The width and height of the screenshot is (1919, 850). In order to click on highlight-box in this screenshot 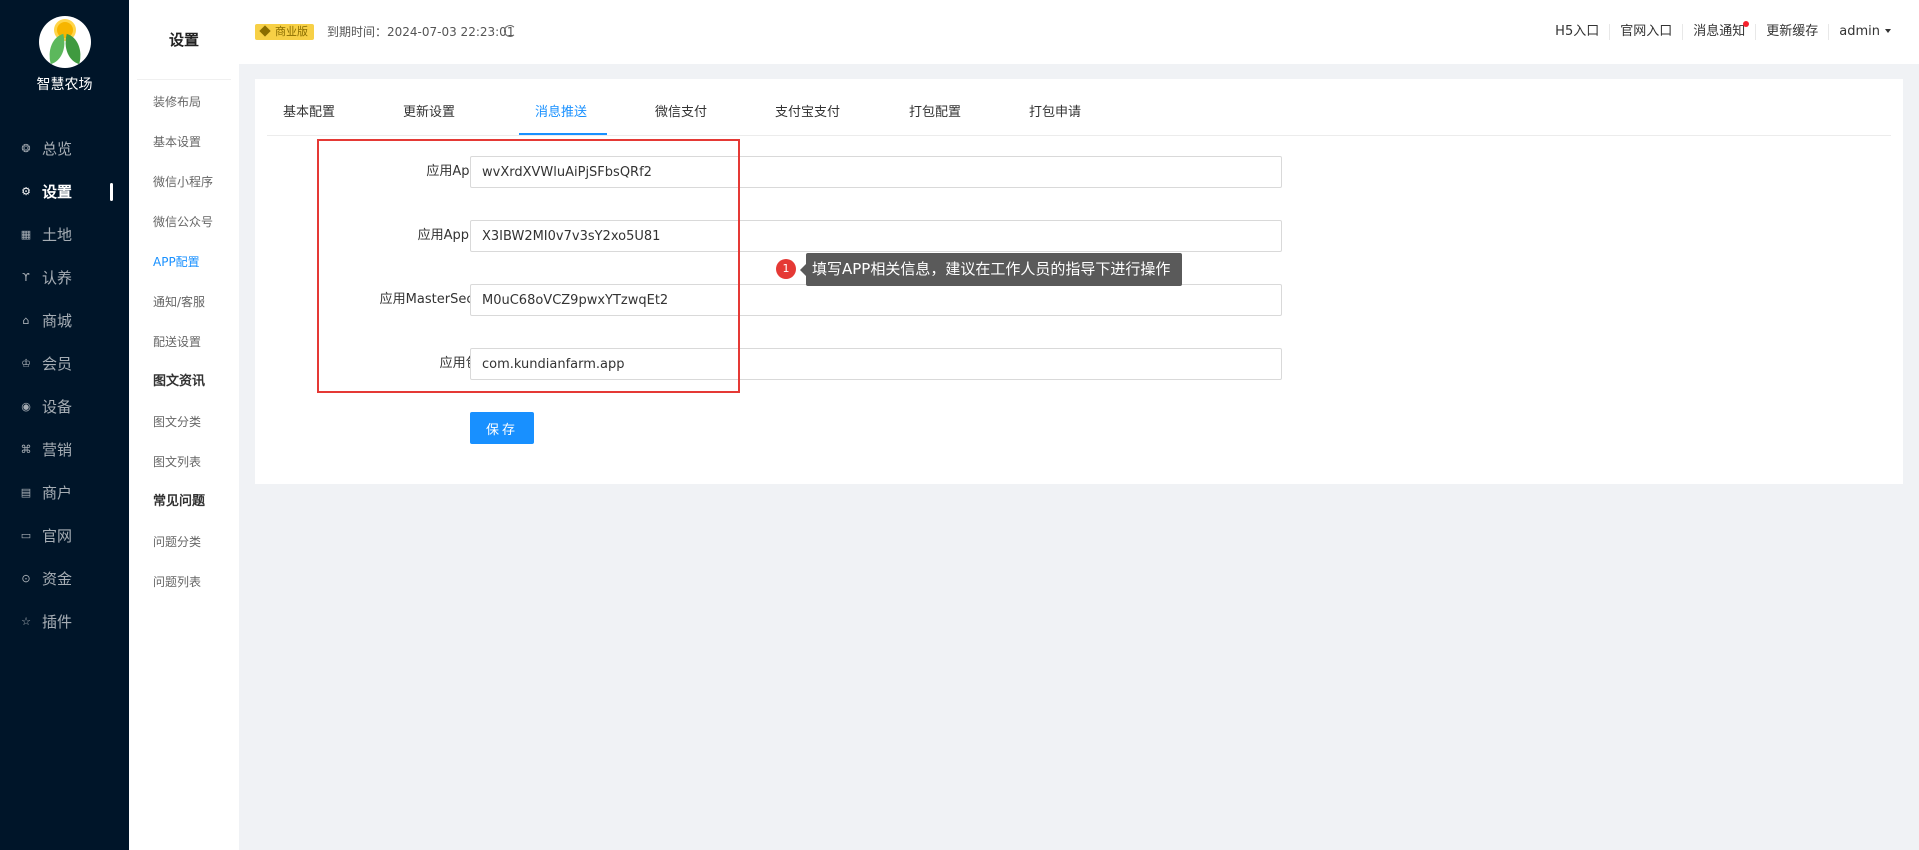, I will do `click(528, 266)`.